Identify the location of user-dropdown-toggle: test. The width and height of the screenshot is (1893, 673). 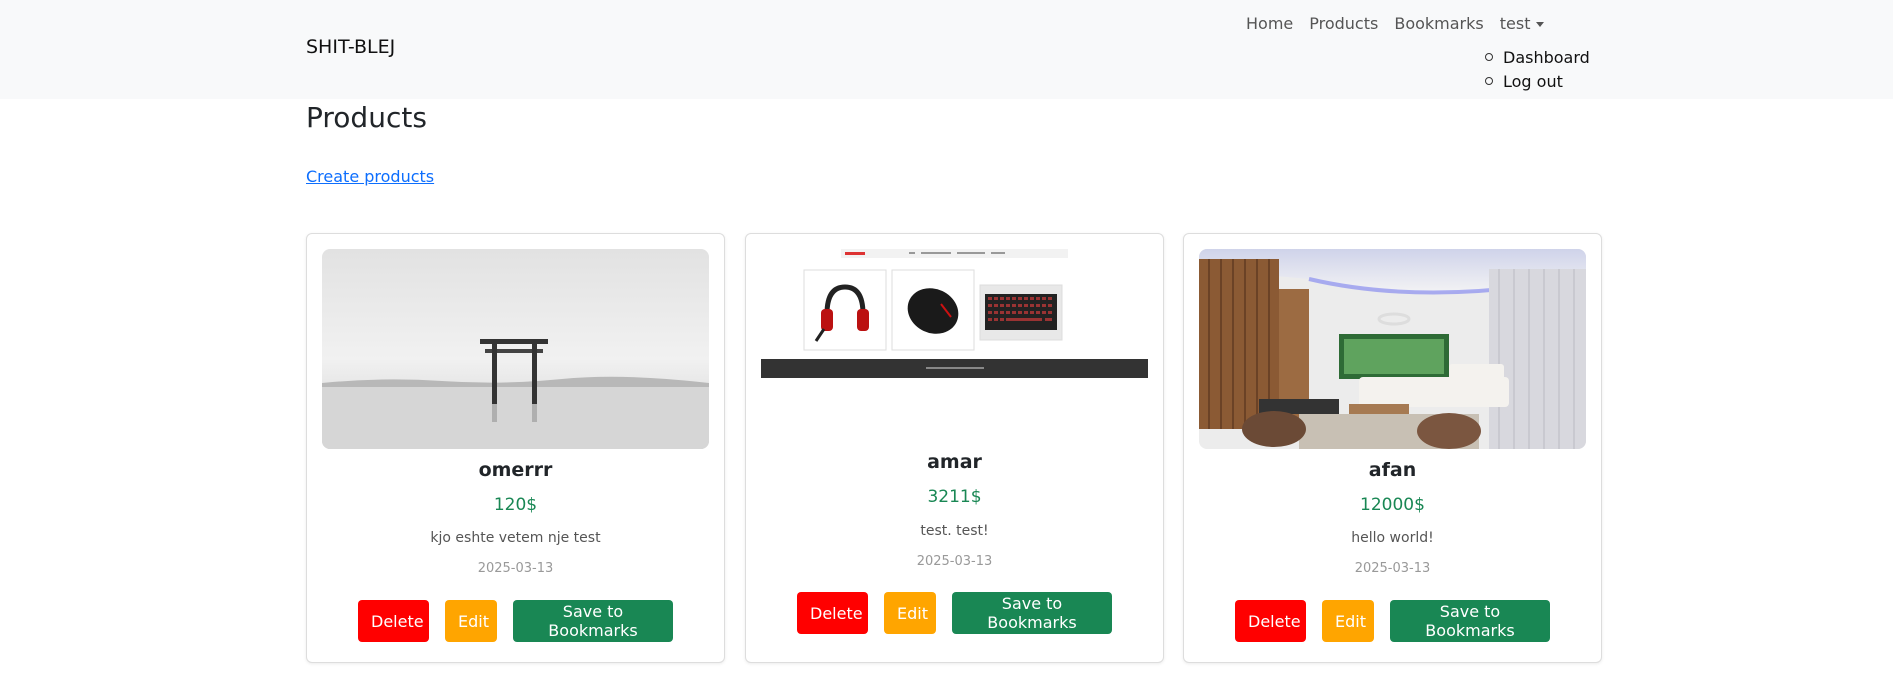
(1522, 23).